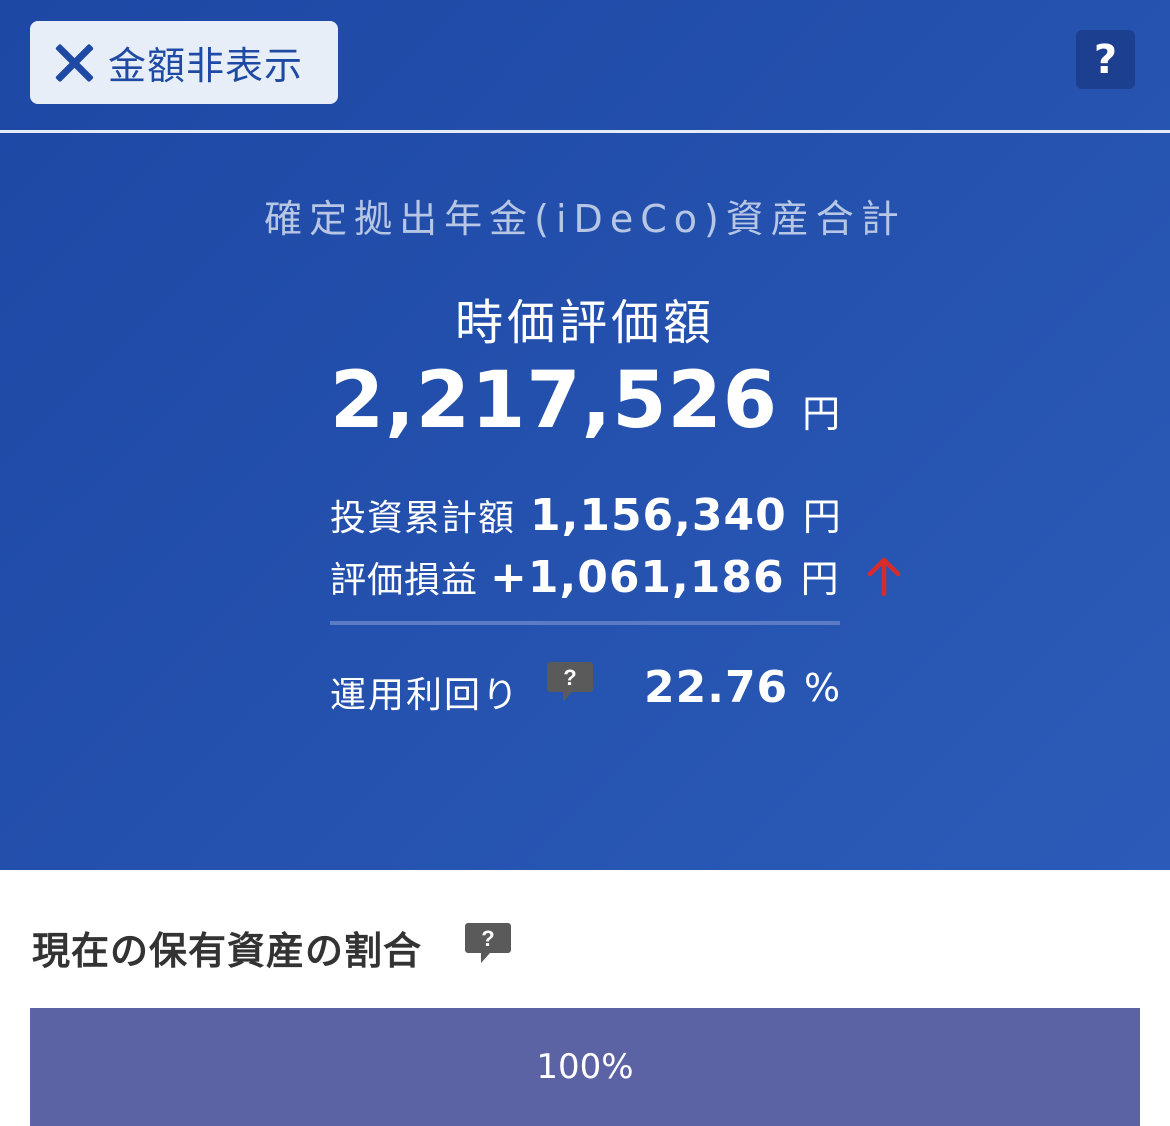 This screenshot has height=1126, width=1170. What do you see at coordinates (227, 951) in the screenshot?
I see `allocation-title: 現在の保有資産の割合` at bounding box center [227, 951].